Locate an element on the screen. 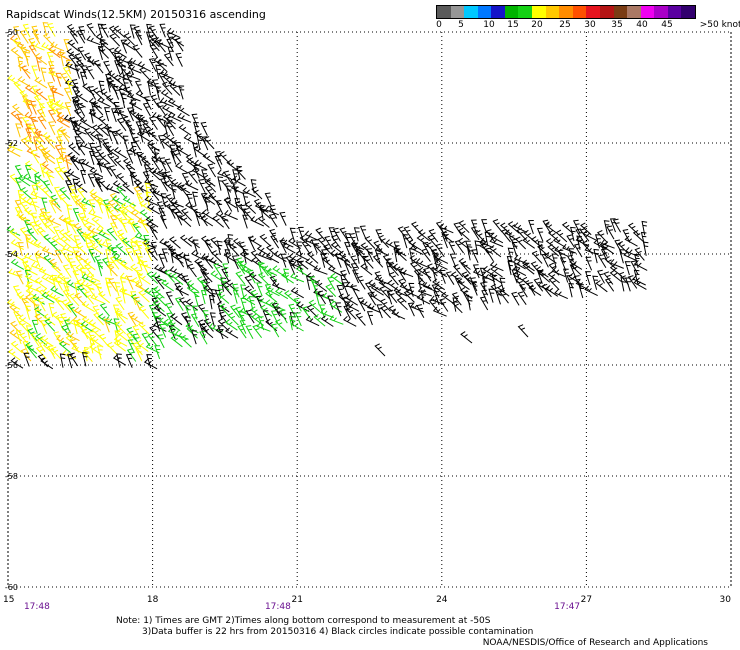  lat-tick-label: -56 is located at coordinates (11, 365).